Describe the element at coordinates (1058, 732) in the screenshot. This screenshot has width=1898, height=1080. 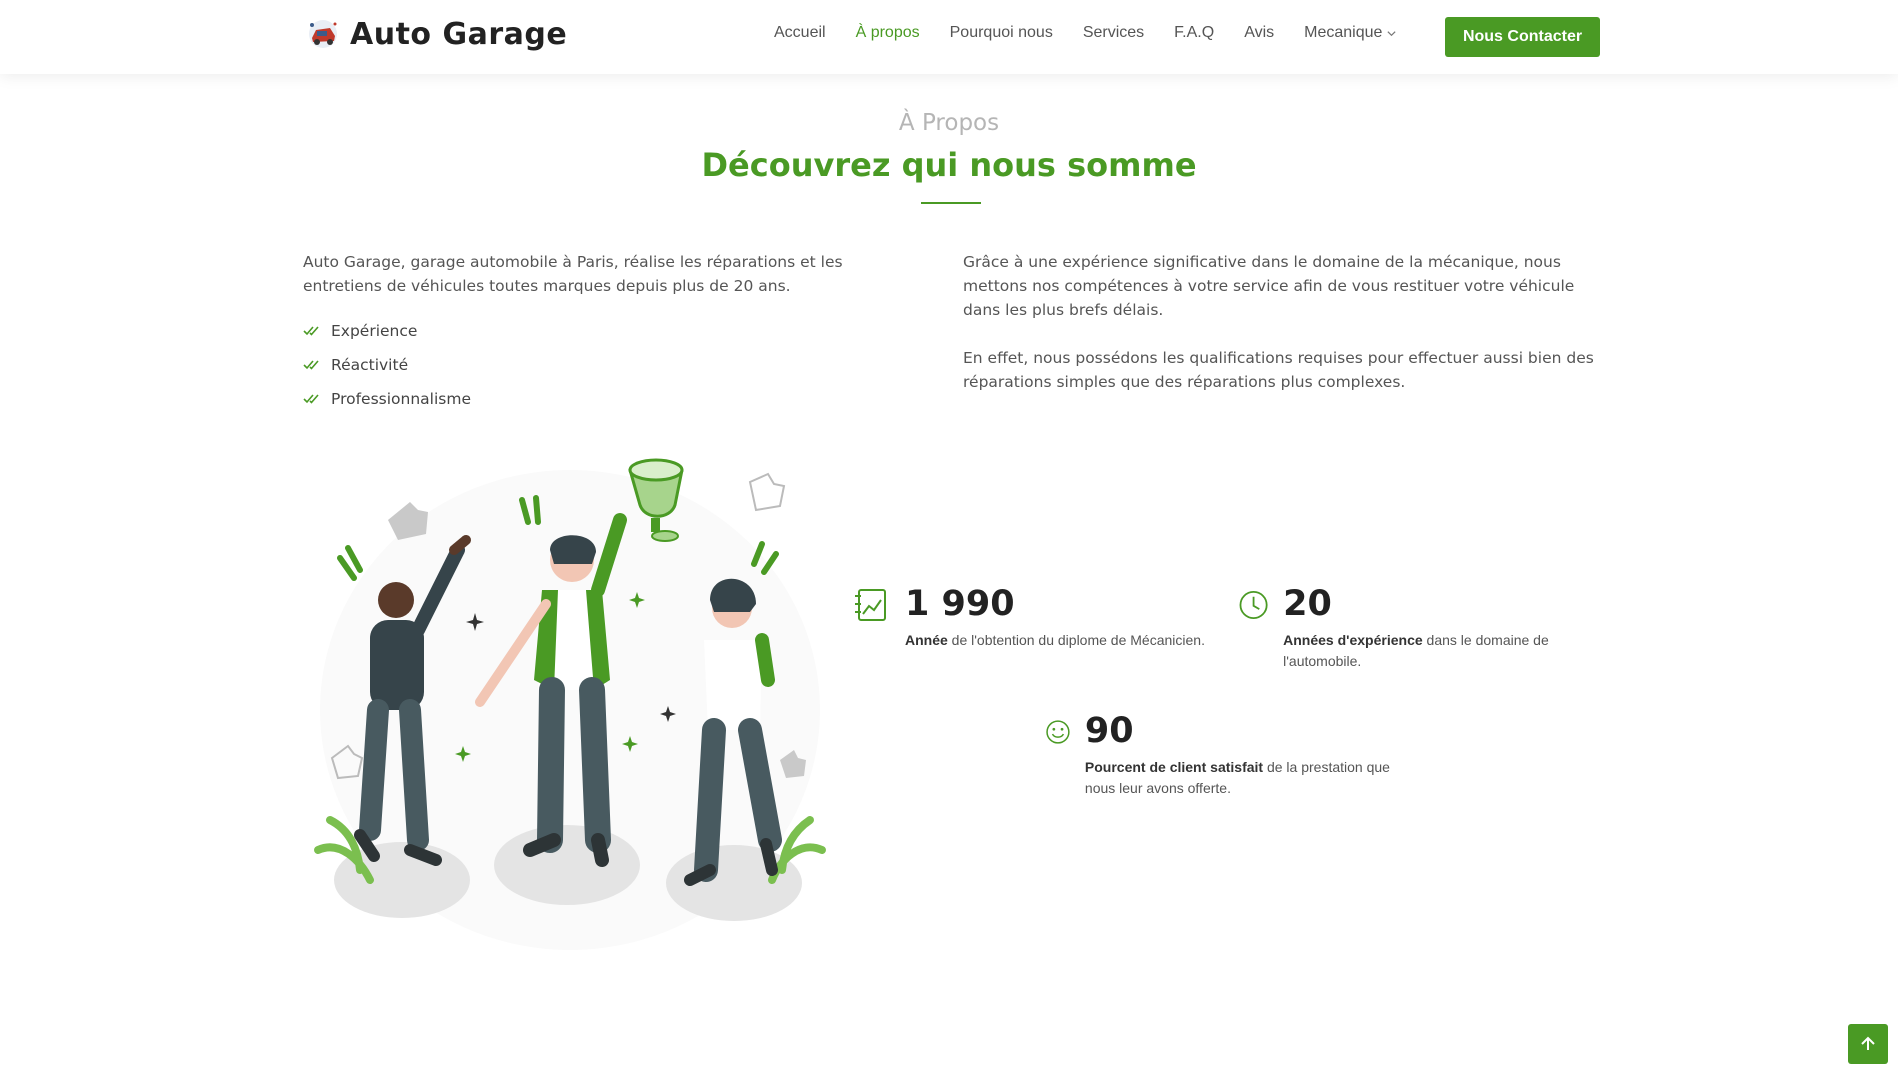
I see `smiley-icon` at that location.